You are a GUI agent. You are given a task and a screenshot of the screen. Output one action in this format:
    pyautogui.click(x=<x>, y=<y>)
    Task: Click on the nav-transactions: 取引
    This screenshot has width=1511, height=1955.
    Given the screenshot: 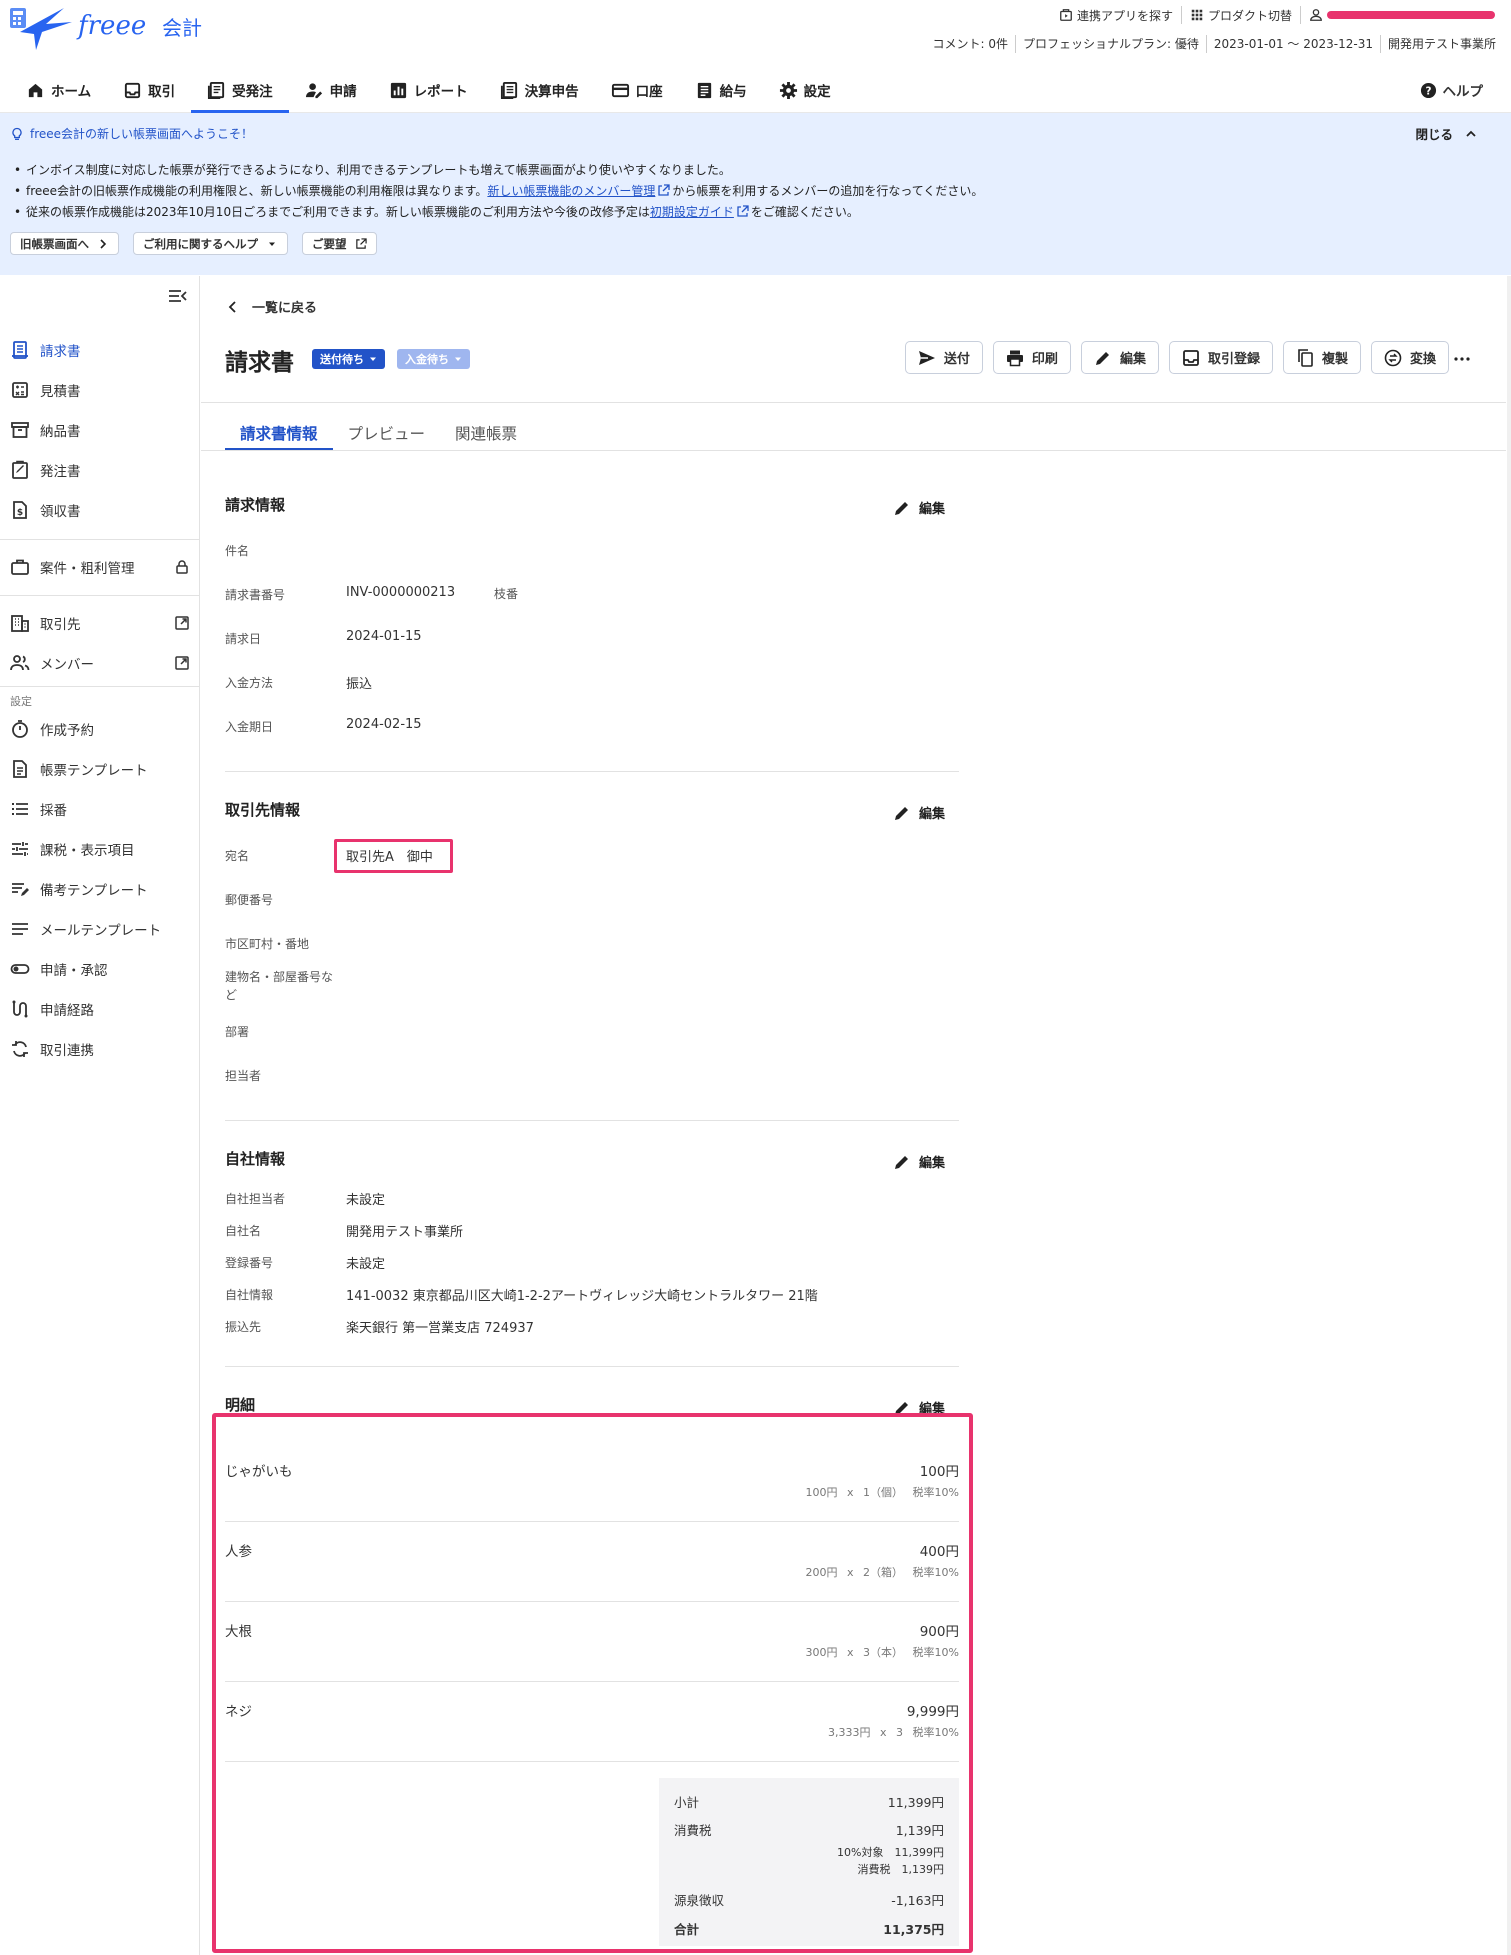 What is the action you would take?
    pyautogui.click(x=149, y=90)
    